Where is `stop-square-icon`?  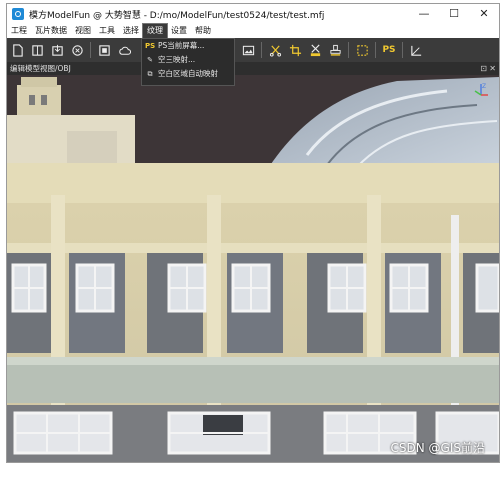
stop-square-icon is located at coordinates (104, 50).